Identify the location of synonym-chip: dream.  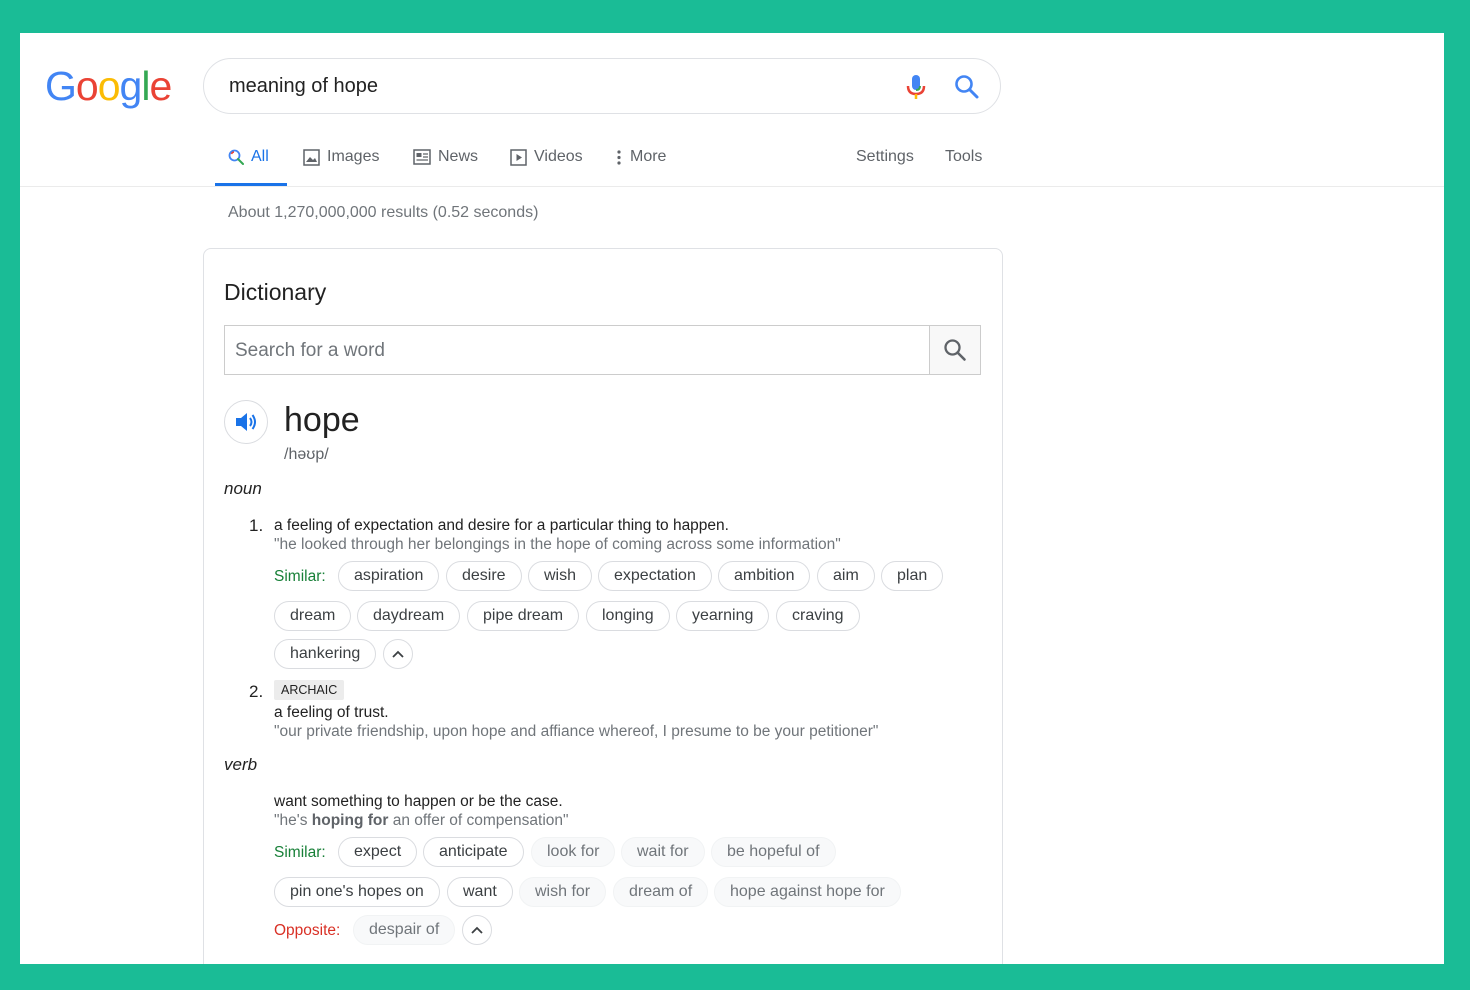
(313, 616).